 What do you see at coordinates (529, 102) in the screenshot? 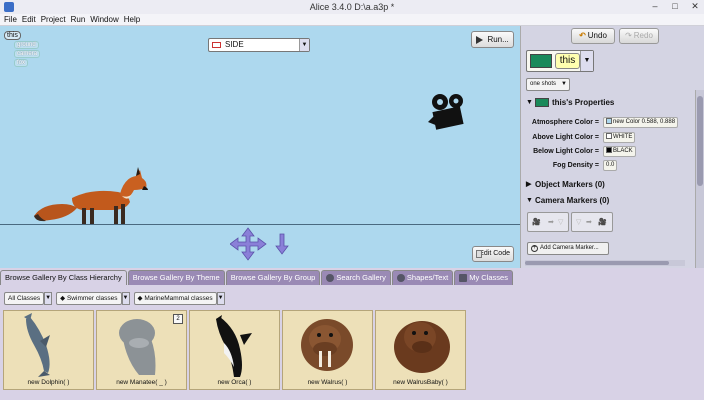
I see `expand-triangle-icon: ▼` at bounding box center [529, 102].